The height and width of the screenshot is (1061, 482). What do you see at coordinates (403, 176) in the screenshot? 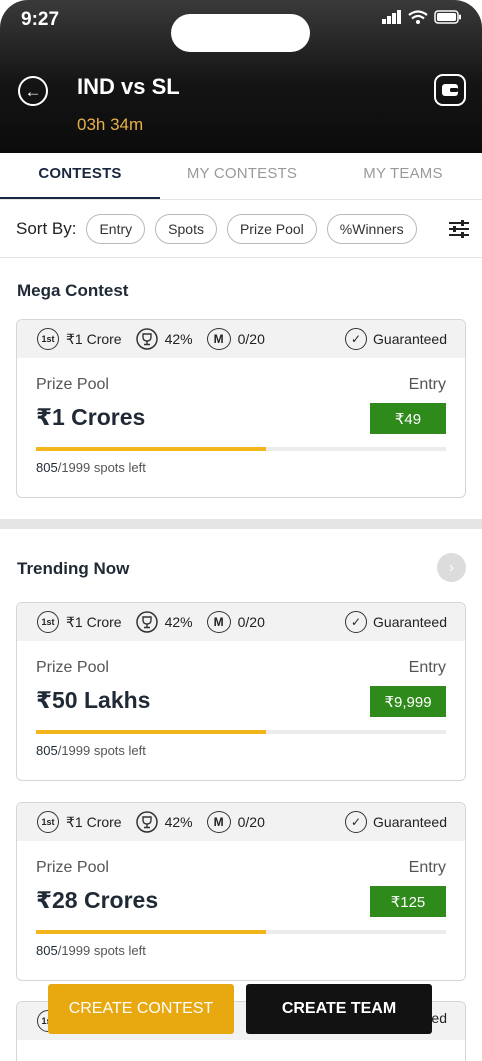
I see `tab-my-teams: MY TEAMS` at bounding box center [403, 176].